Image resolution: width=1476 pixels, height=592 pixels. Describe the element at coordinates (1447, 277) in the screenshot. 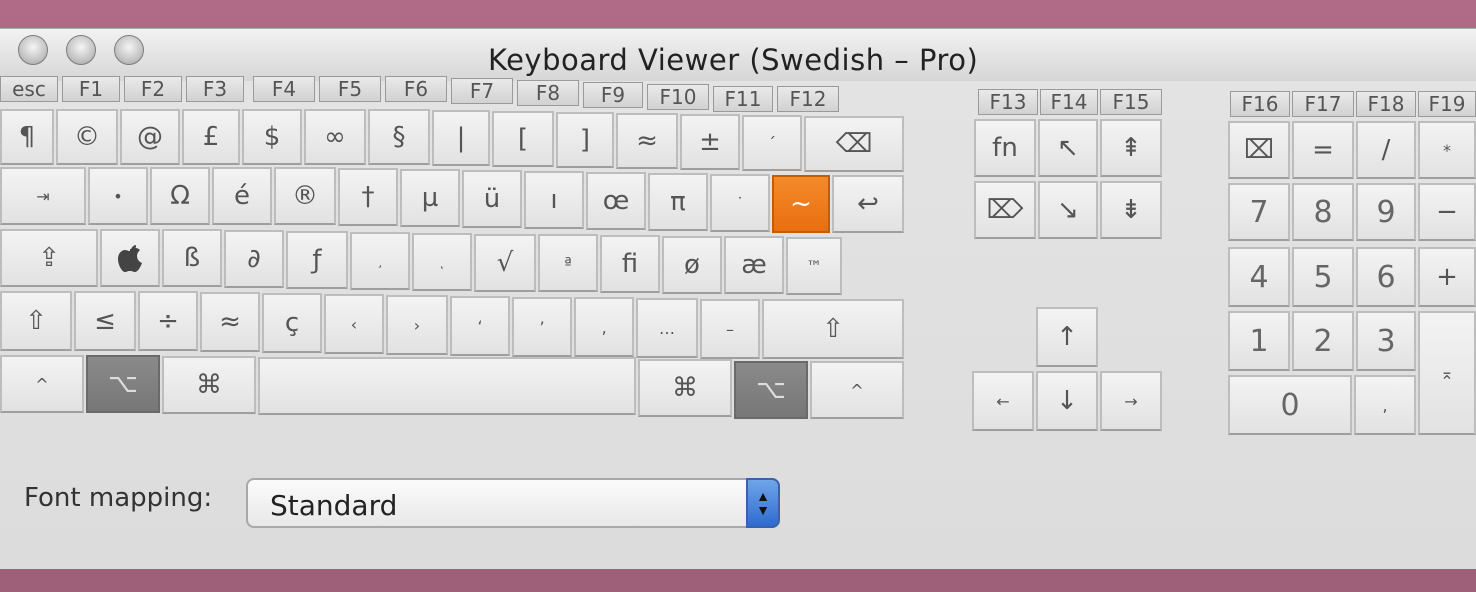

I see `key-keypad-plus: +` at that location.